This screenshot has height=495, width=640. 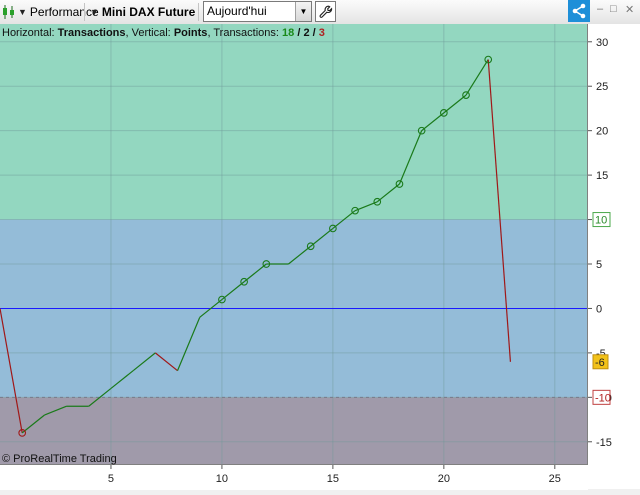 What do you see at coordinates (602, 176) in the screenshot?
I see `y-tick-label: 15` at bounding box center [602, 176].